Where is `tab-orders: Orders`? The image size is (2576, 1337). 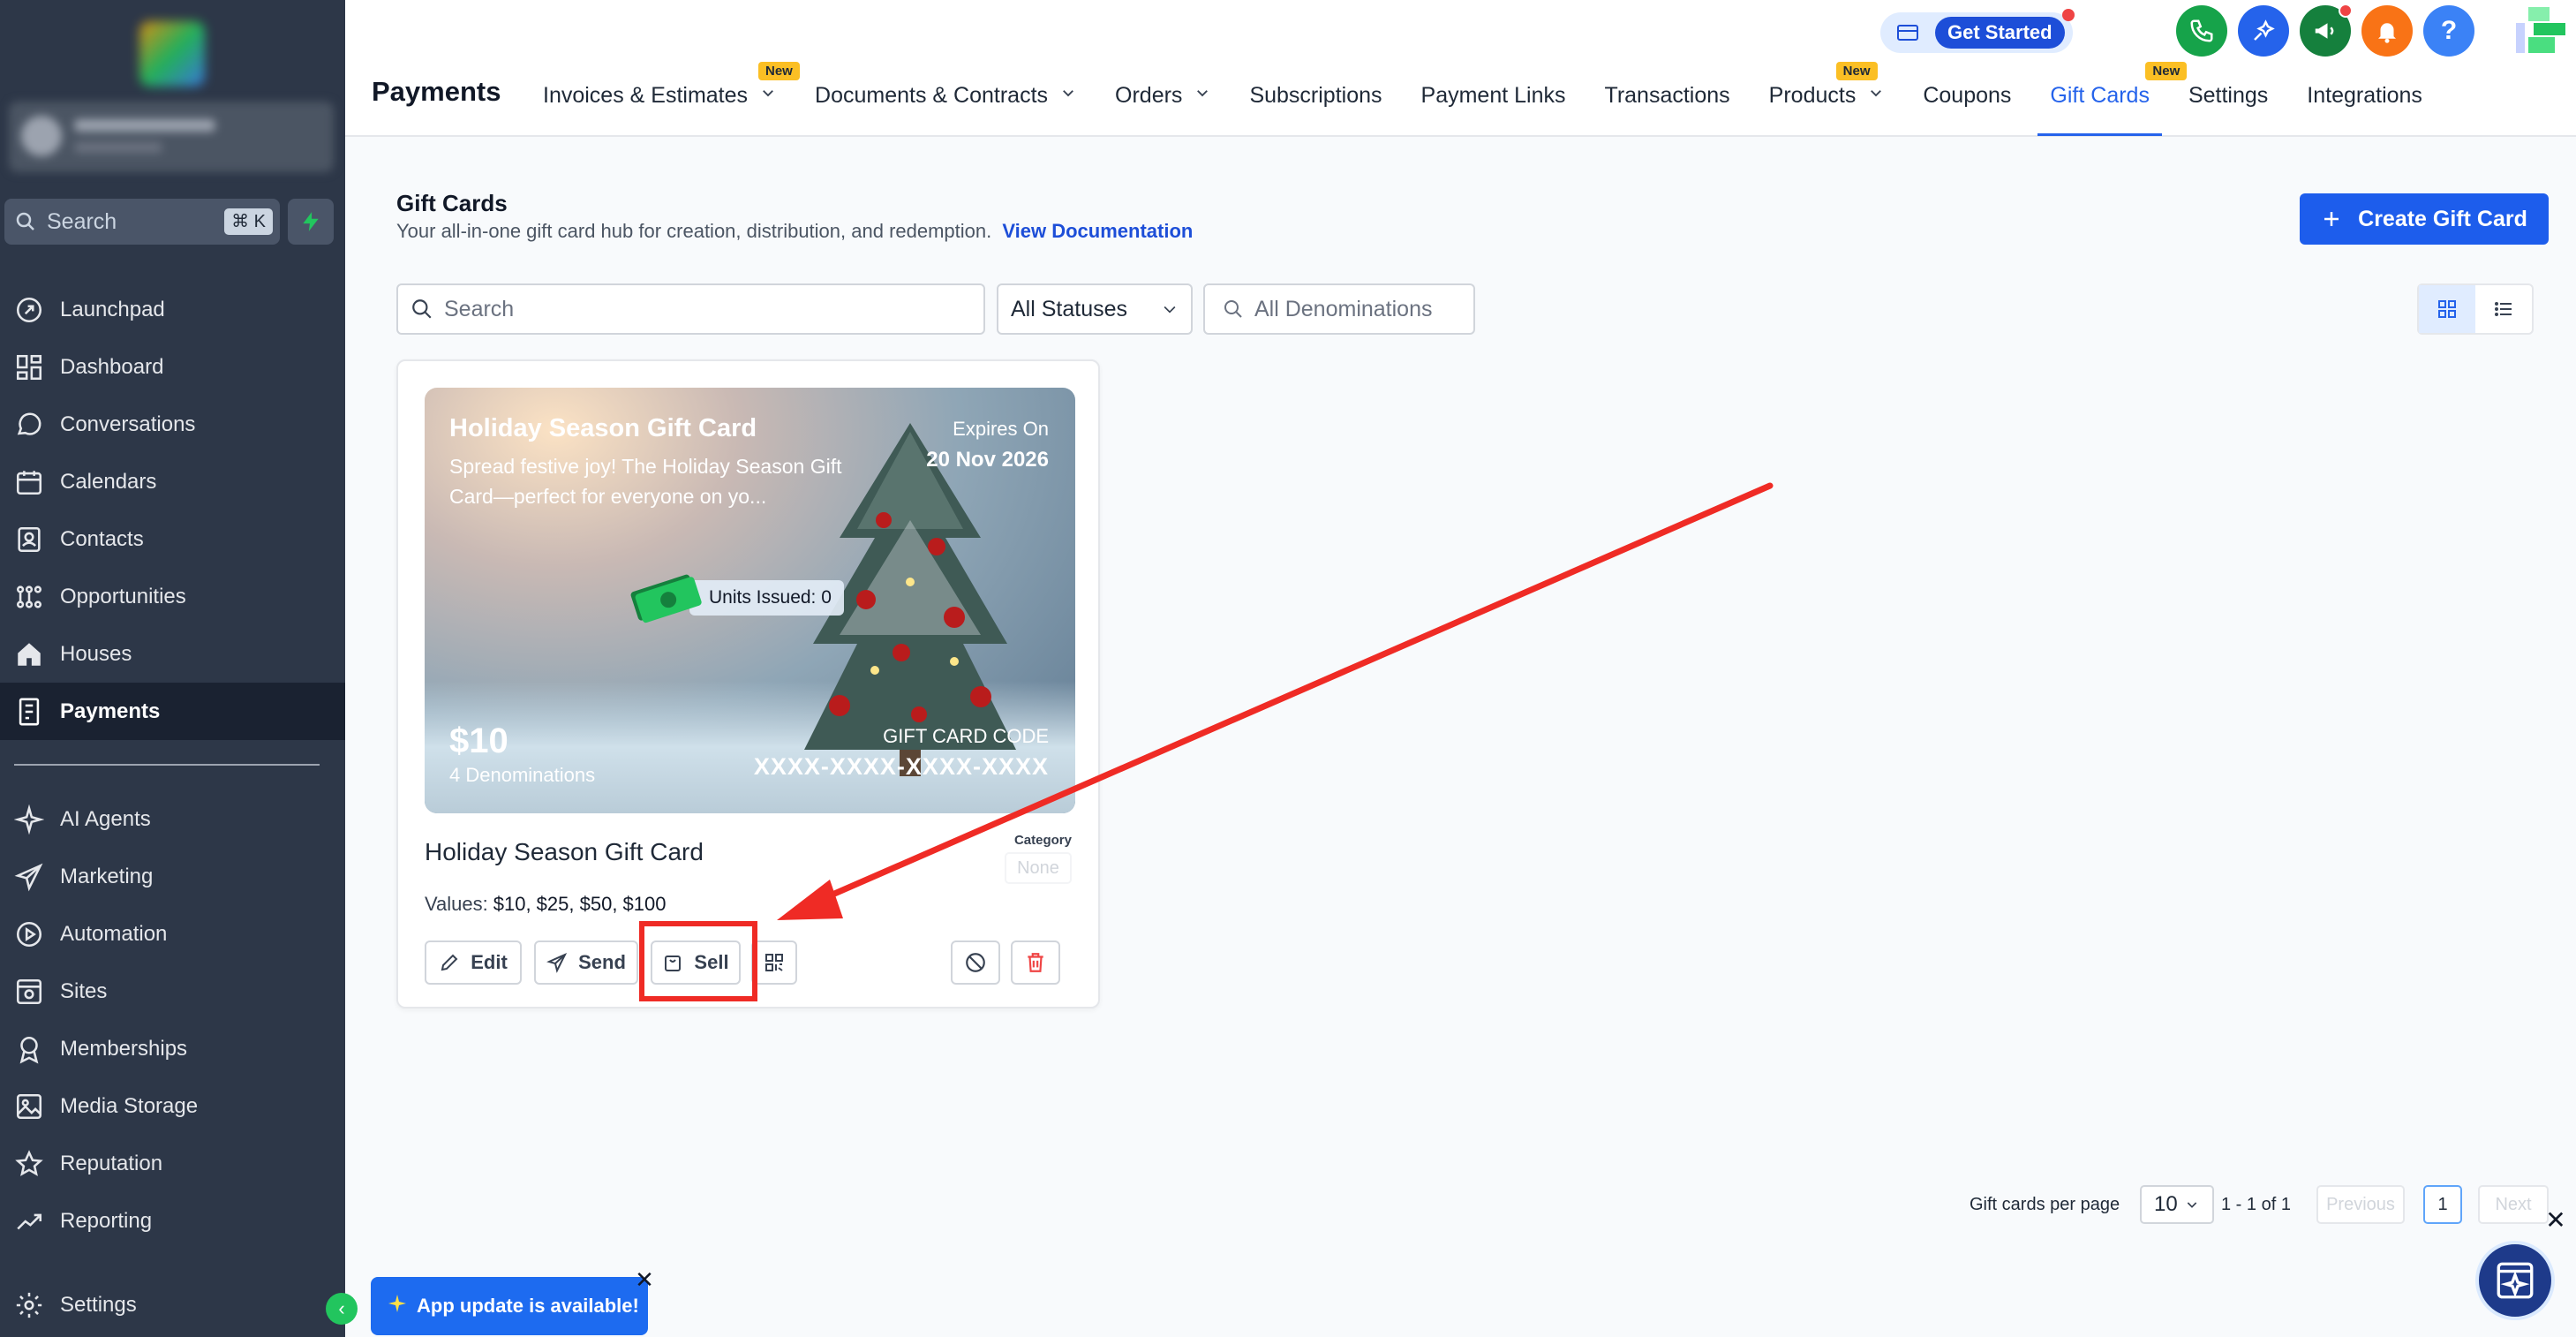
tab-orders: Orders is located at coordinates (1163, 105).